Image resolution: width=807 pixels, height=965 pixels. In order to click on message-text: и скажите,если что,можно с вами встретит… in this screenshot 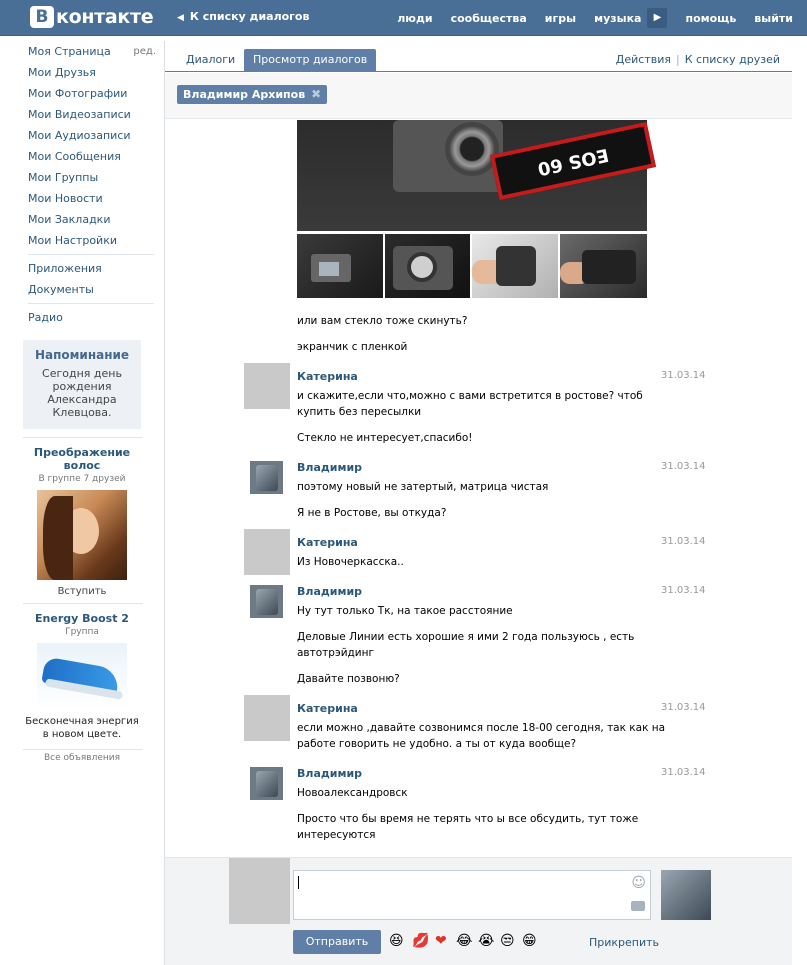, I will do `click(470, 396)`.